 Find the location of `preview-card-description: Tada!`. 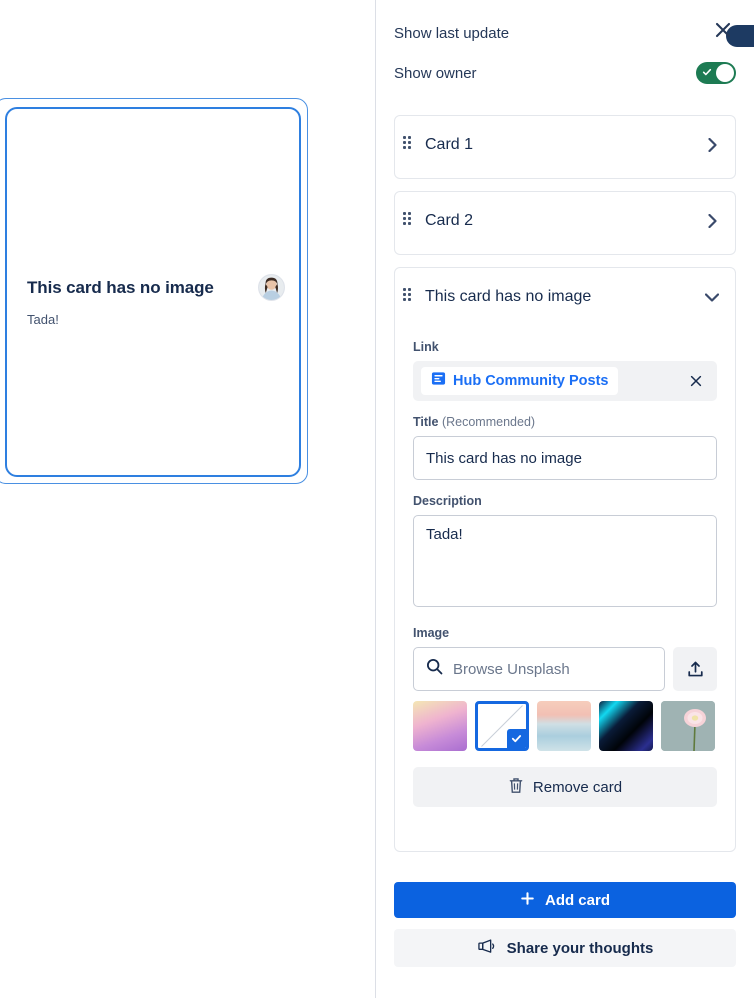

preview-card-description: Tada! is located at coordinates (43, 319).